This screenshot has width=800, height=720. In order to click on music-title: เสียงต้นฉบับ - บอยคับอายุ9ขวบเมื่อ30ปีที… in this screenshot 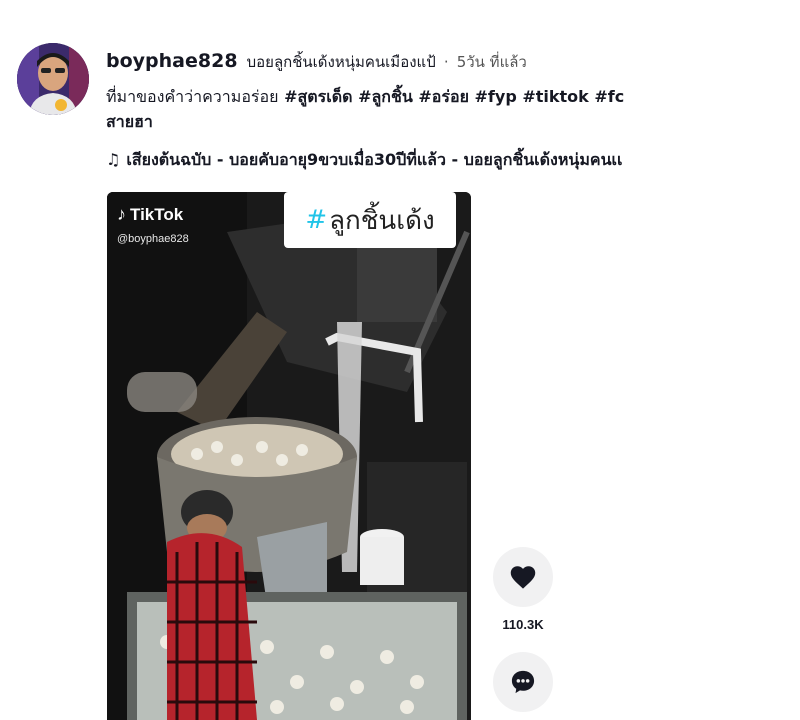, I will do `click(374, 159)`.